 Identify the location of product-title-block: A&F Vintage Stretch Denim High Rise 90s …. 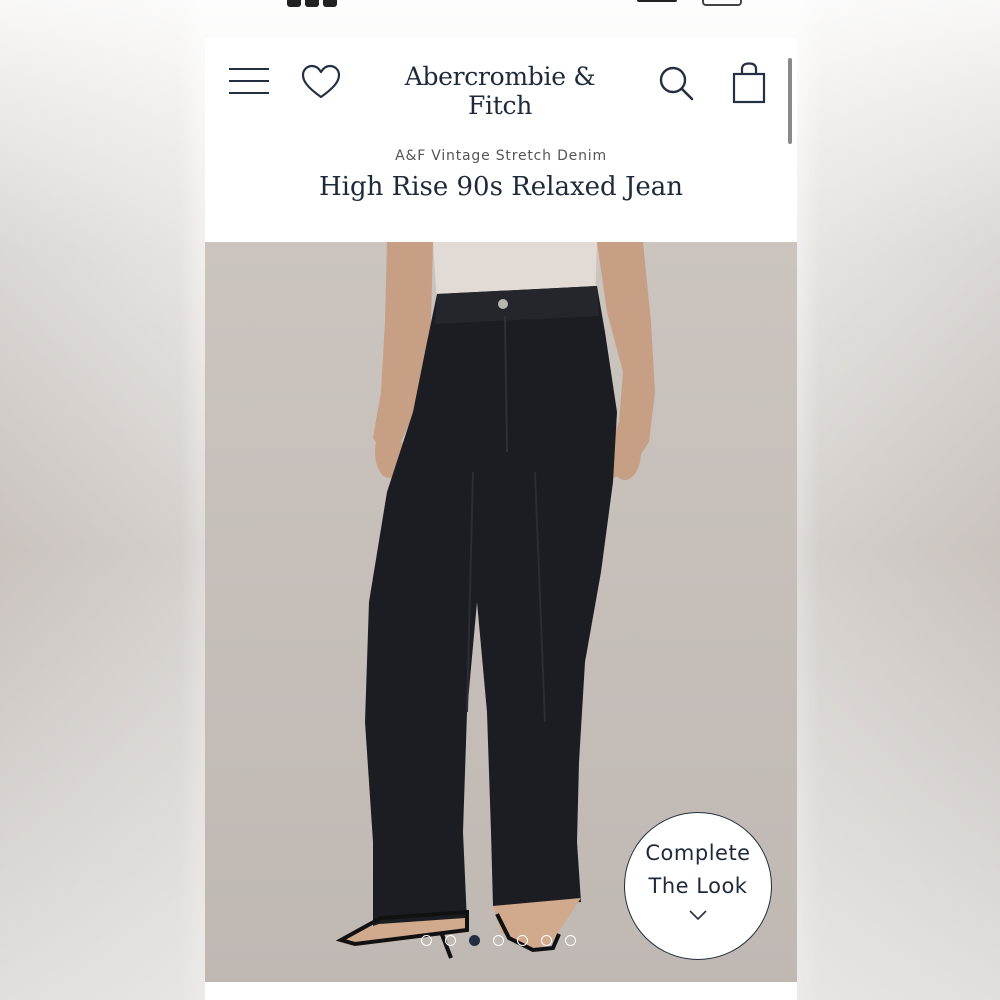
(501, 189).